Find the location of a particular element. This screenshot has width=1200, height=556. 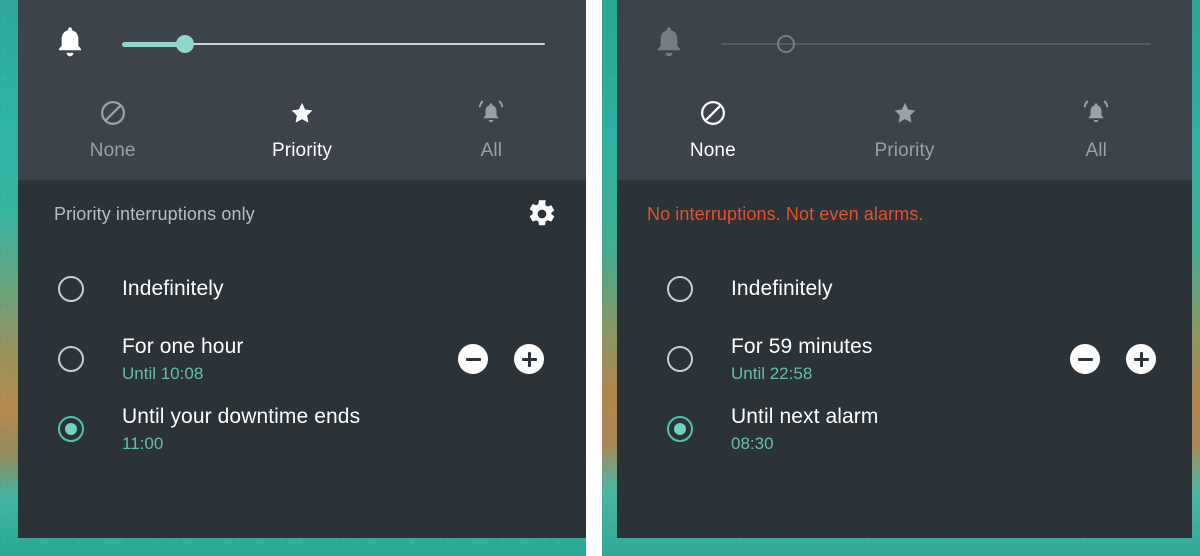

option-duration-left: For one hour Until 10:08 is located at coordinates (302, 359).